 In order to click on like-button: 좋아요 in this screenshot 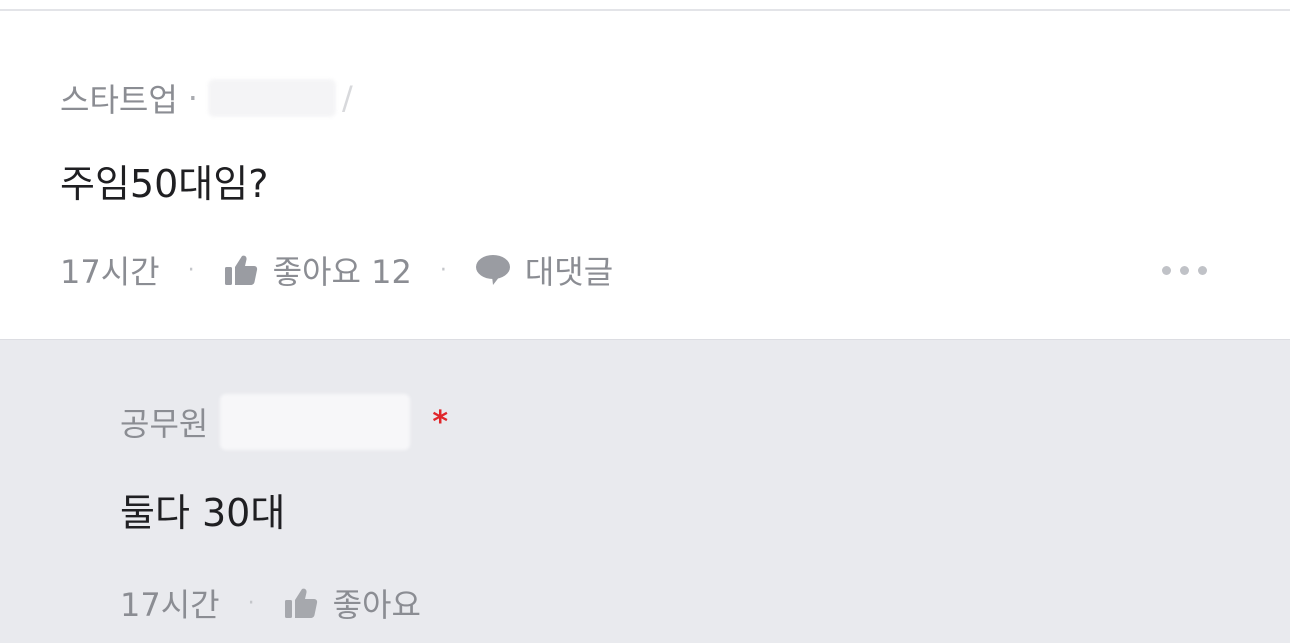, I will do `click(352, 603)`.